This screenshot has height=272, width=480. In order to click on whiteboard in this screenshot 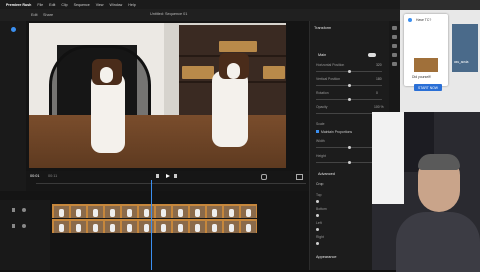, I will do `click(388, 158)`.